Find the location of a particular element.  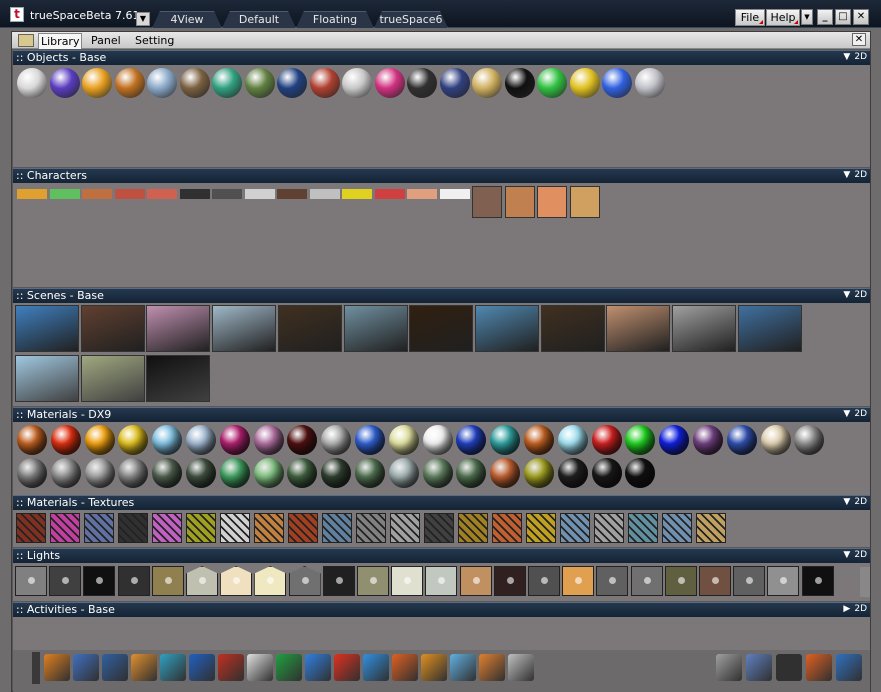

glass-ring-object is located at coordinates (649, 83).